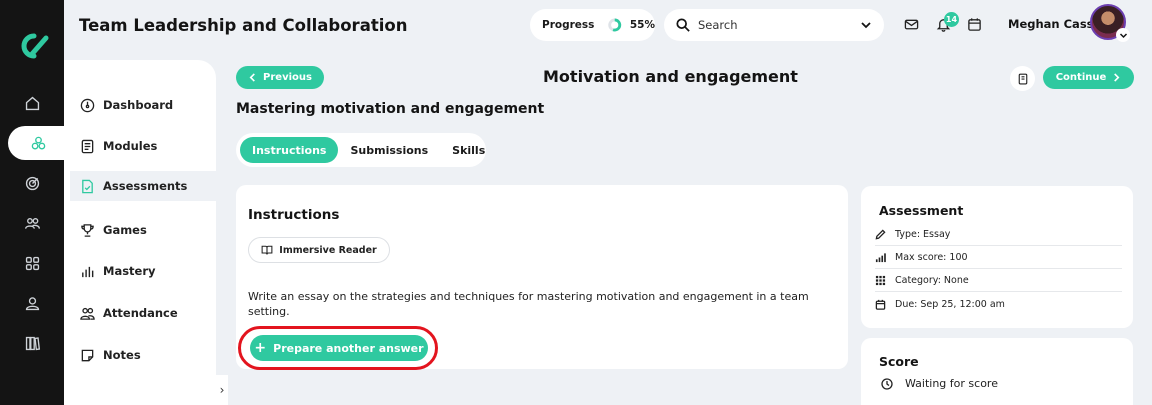 Image resolution: width=1152 pixels, height=405 pixels. What do you see at coordinates (32, 183) in the screenshot?
I see `rail-target-icon` at bounding box center [32, 183].